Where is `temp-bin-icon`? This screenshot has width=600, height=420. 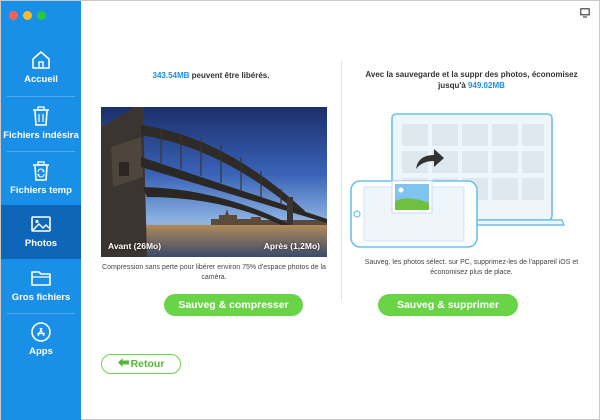
temp-bin-icon is located at coordinates (41, 171).